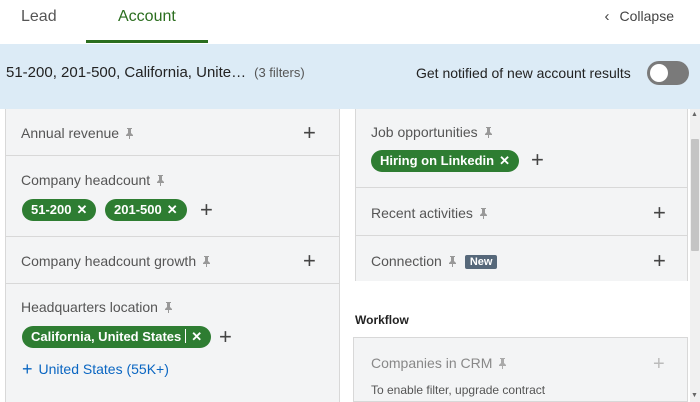 Image resolution: width=700 pixels, height=402 pixels. I want to click on filter-label: Companies in CRM, so click(439, 363).